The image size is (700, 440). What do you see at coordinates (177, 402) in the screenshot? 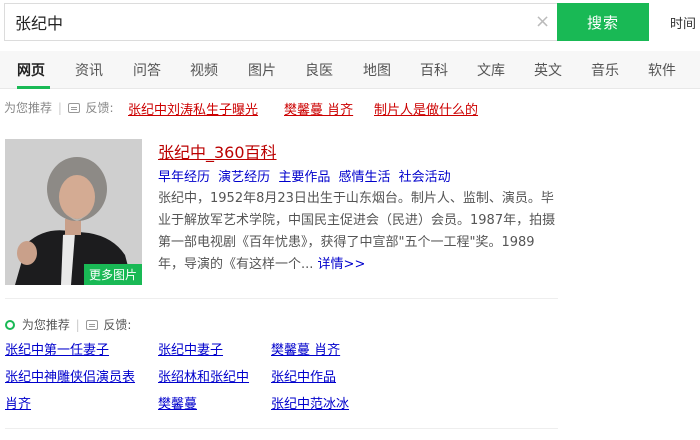
I see `related-link: 樊馨蔓` at bounding box center [177, 402].